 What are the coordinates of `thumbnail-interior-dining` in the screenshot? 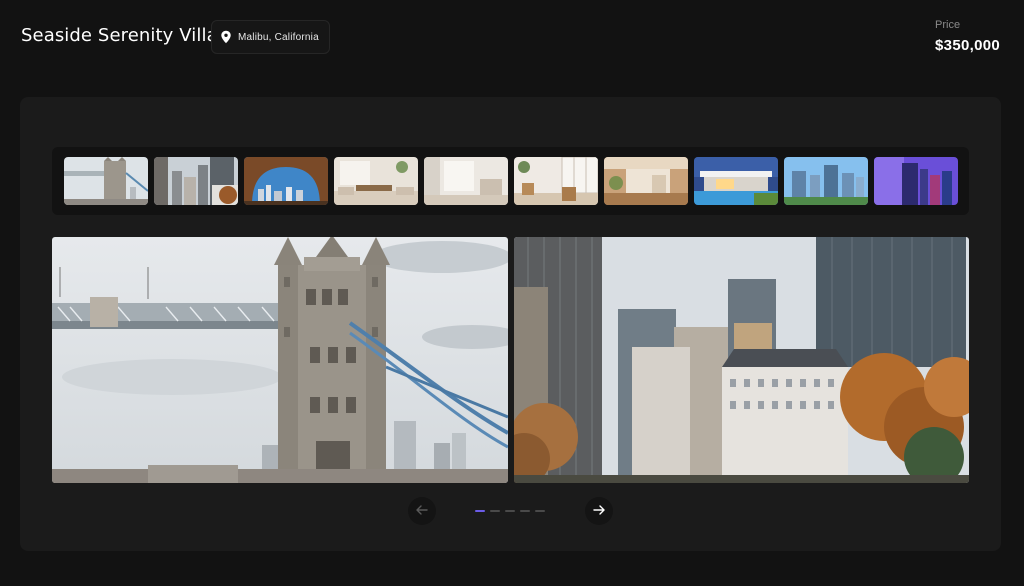 It's located at (556, 181).